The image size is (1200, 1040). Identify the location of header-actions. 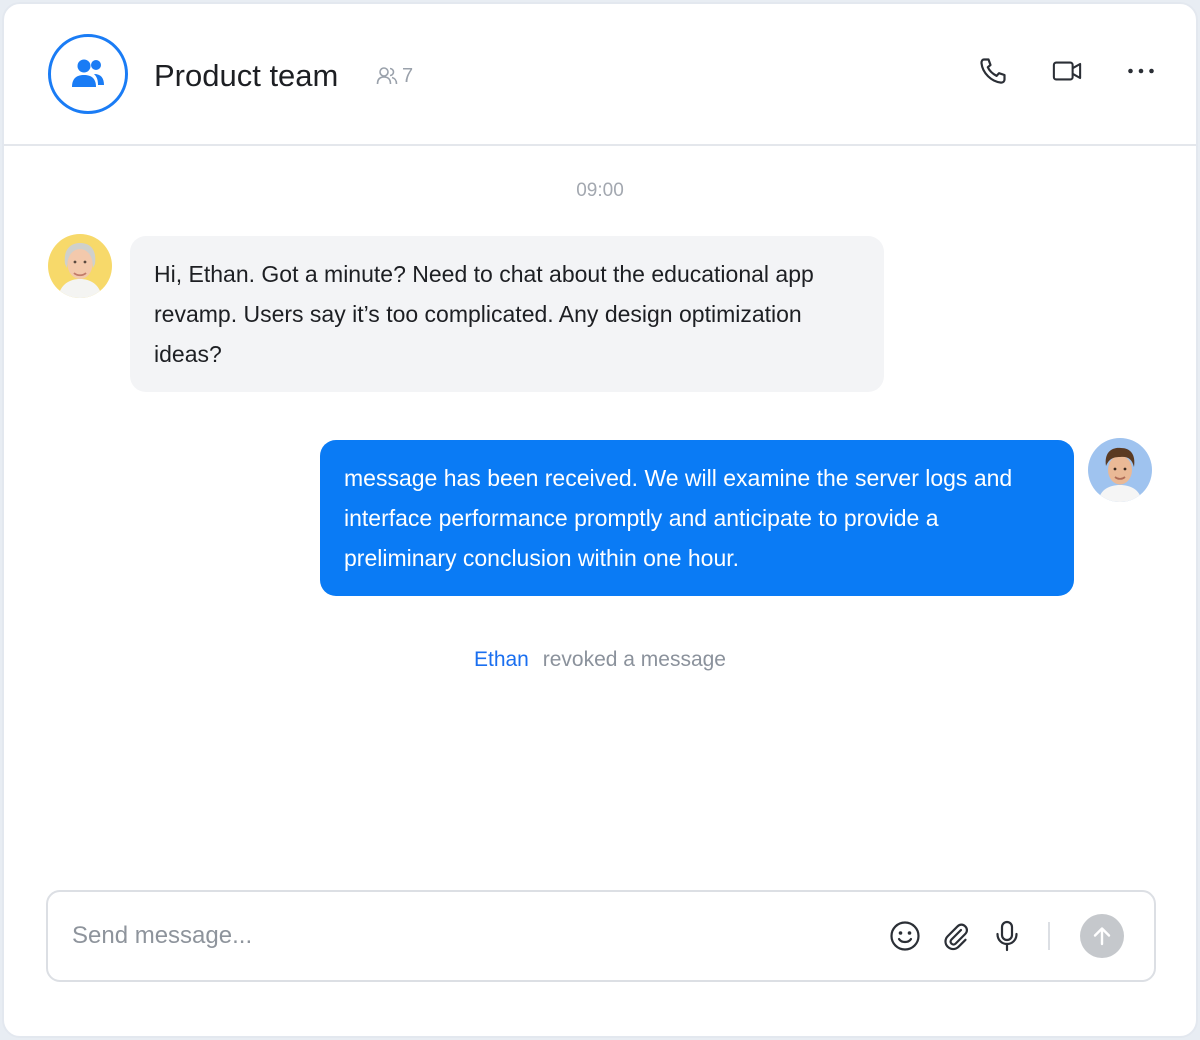
(1067, 71).